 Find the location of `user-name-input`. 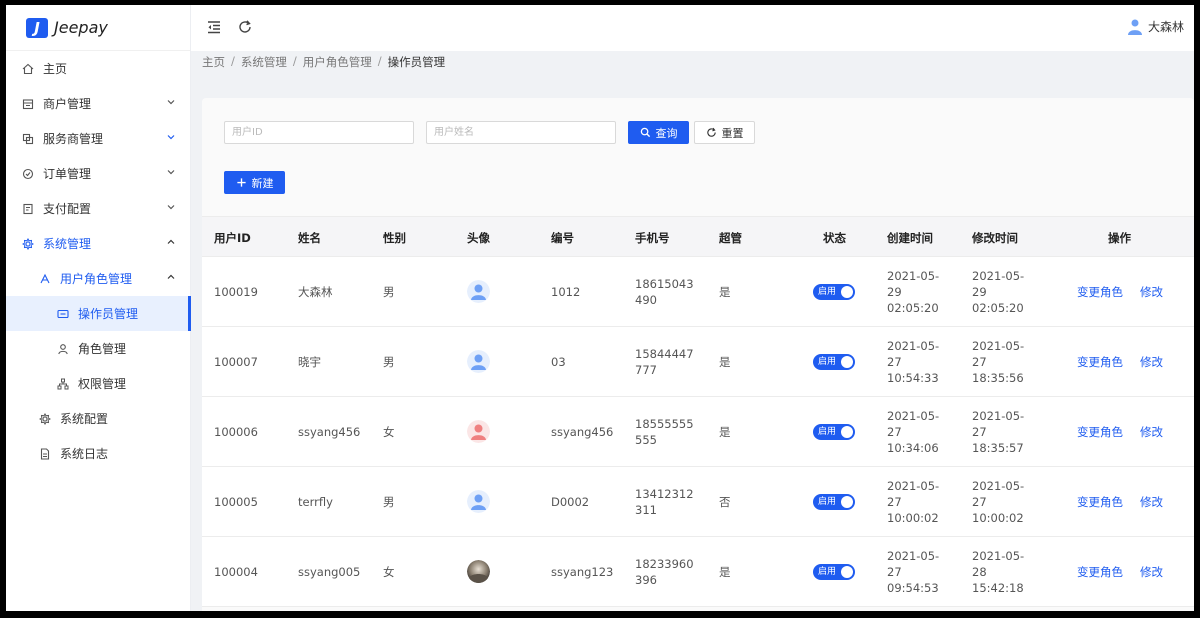

user-name-input is located at coordinates (521, 132).